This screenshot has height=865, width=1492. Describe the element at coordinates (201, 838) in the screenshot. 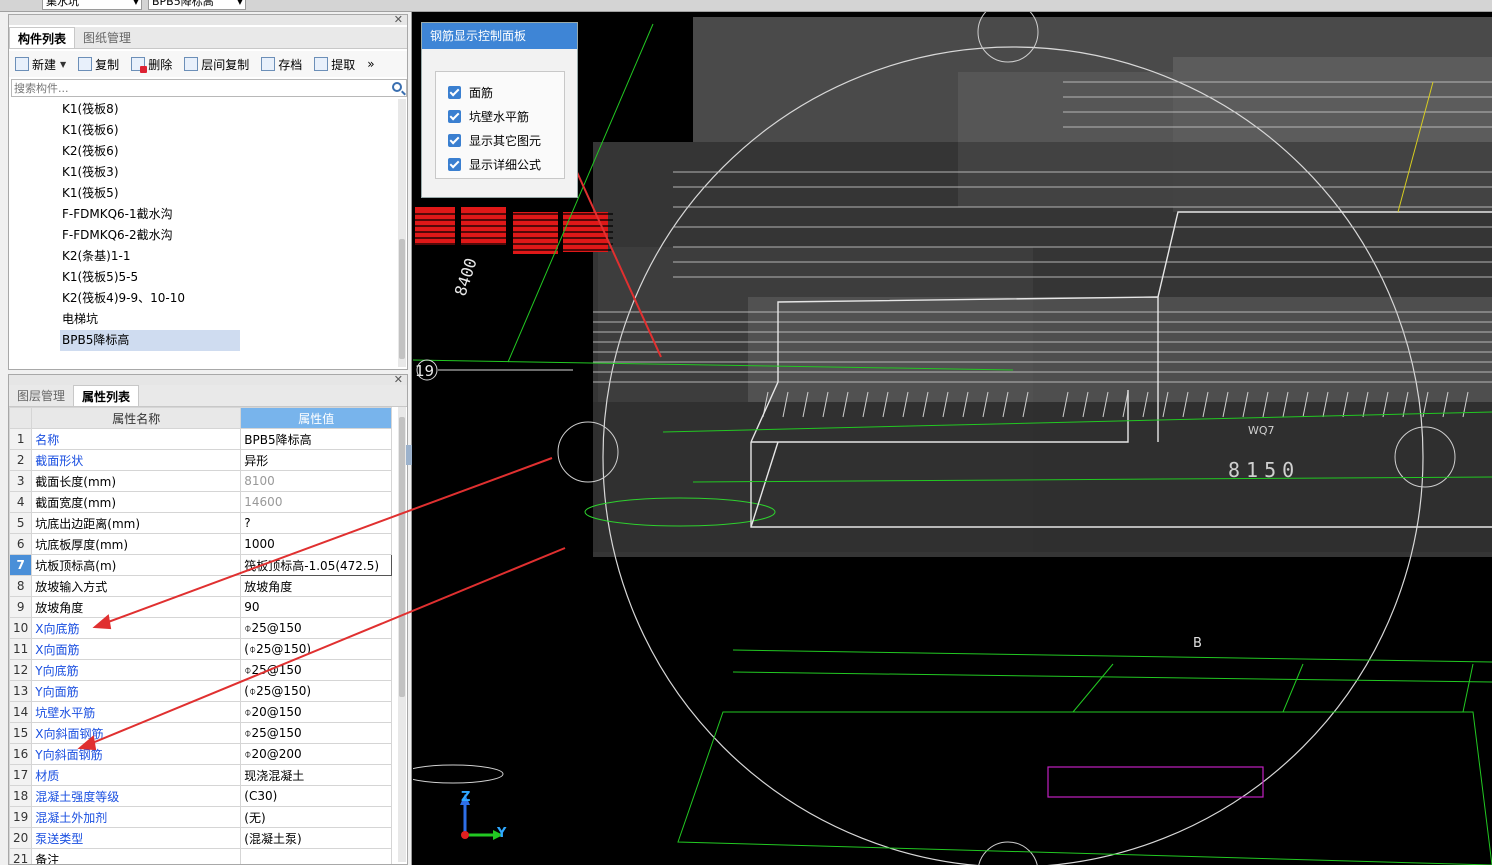

I see `table-row: 20 泵送类型 (混凝土泵)` at that location.